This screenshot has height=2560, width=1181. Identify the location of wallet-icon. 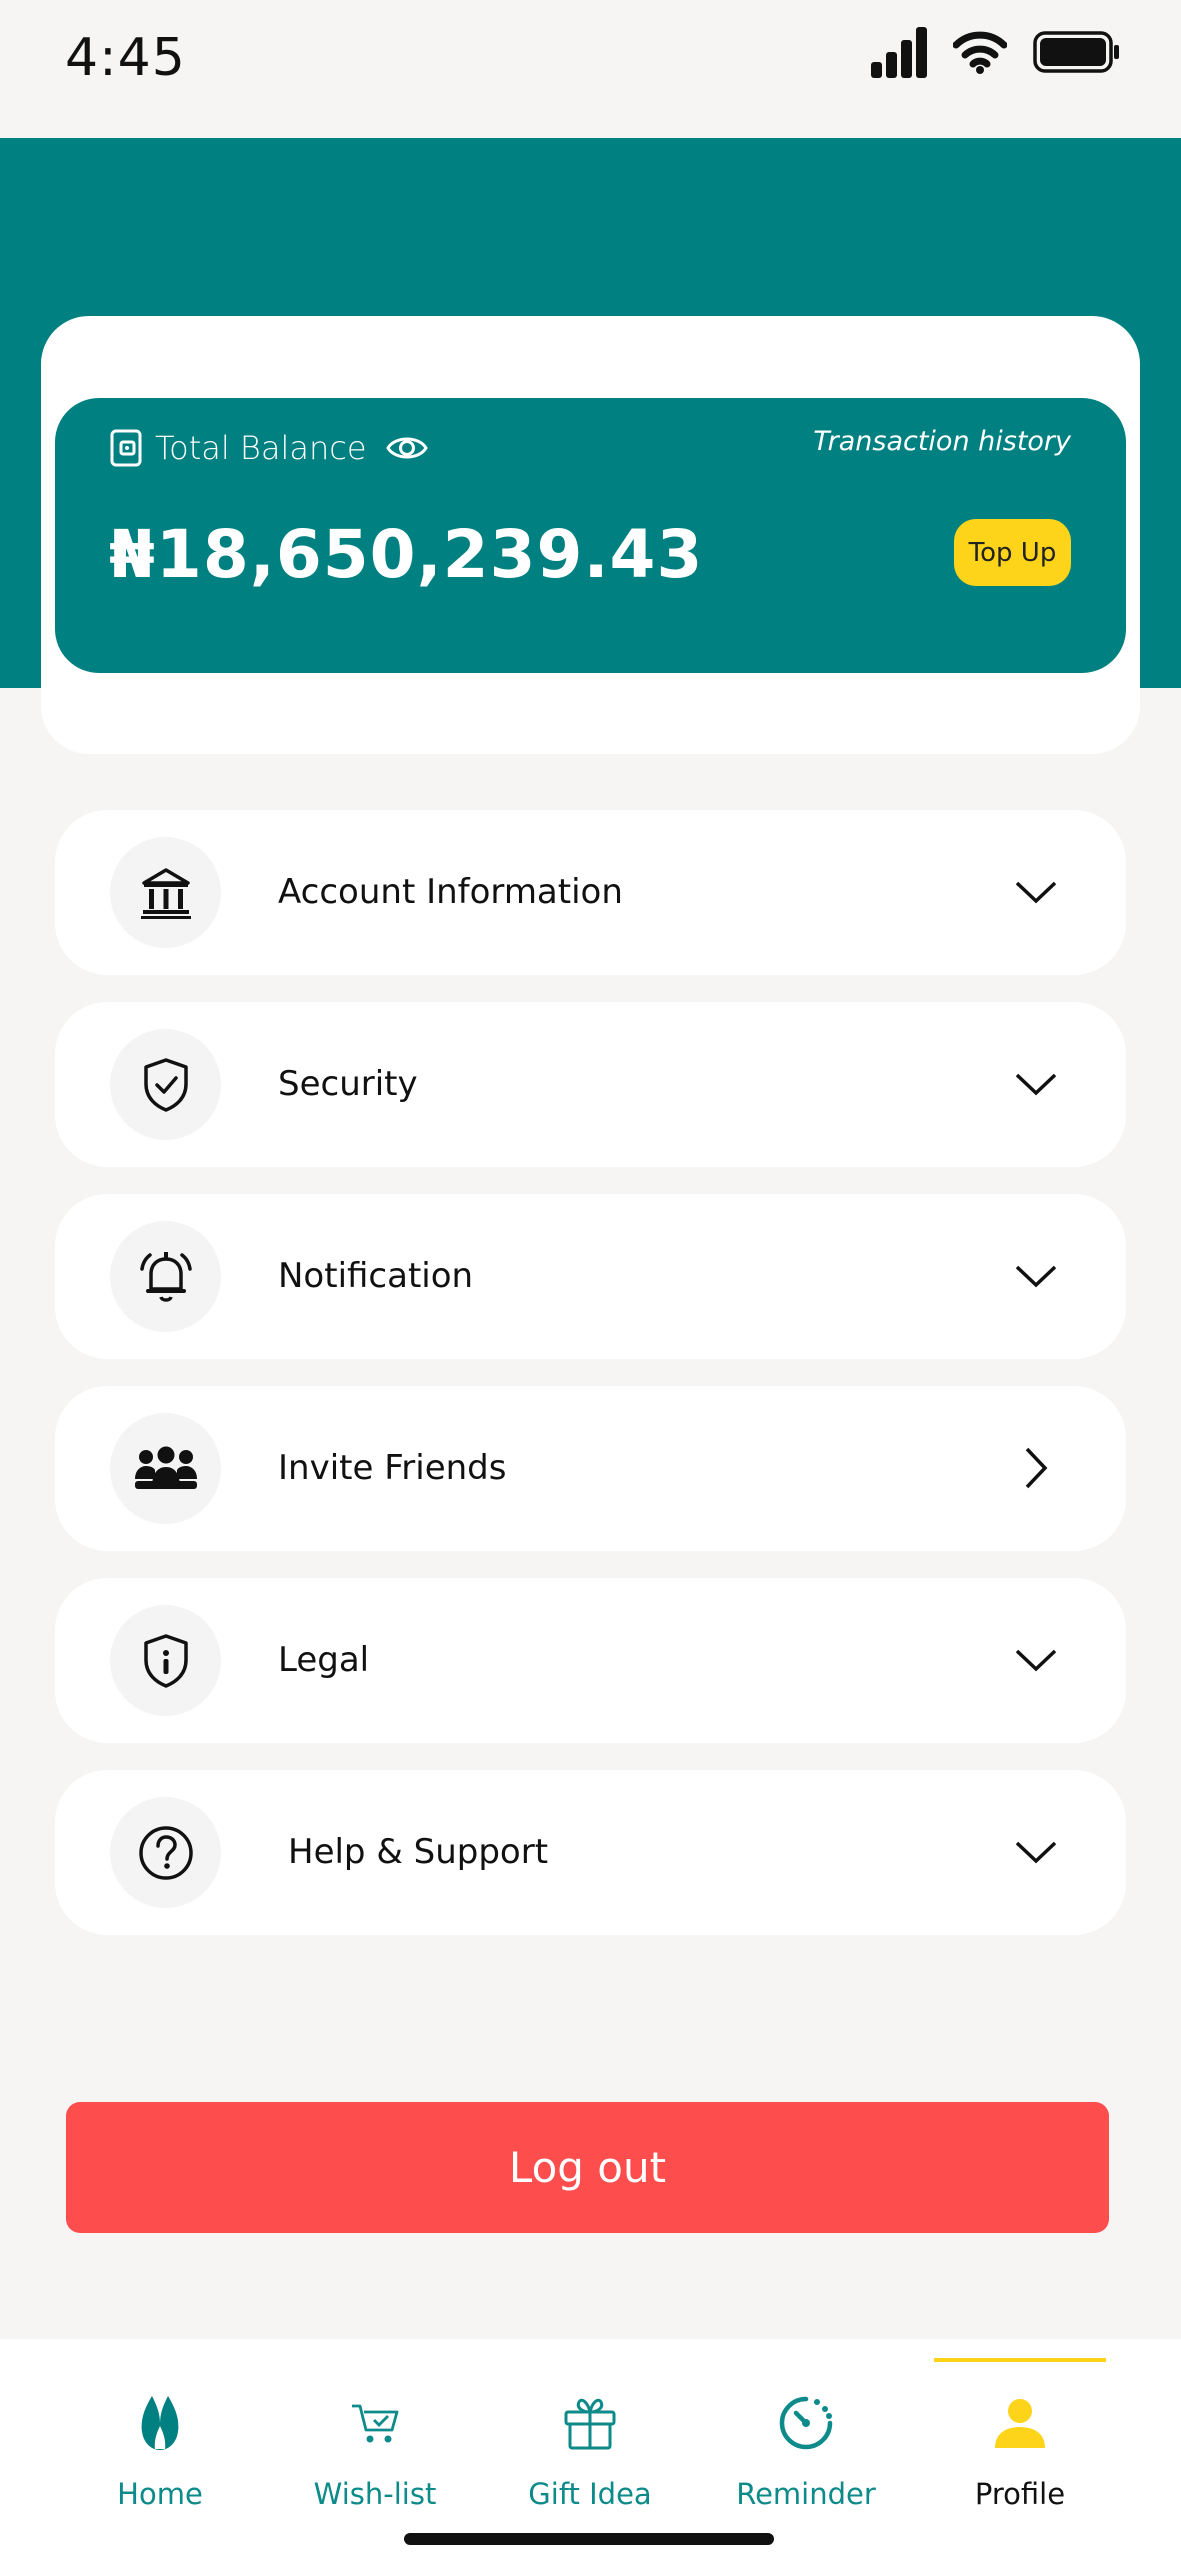
(126, 448).